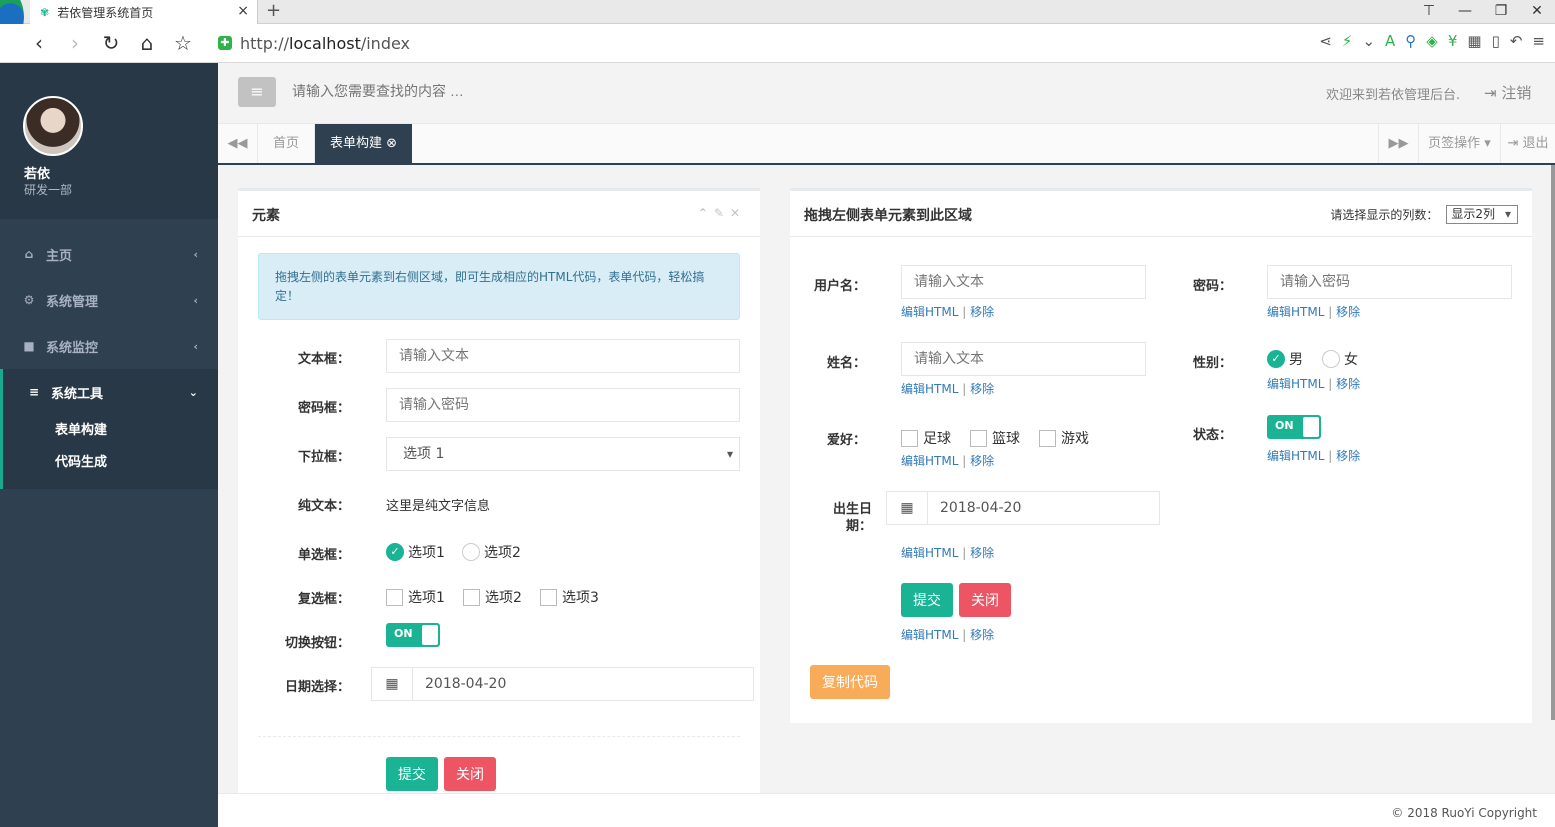  What do you see at coordinates (183, 43) in the screenshot?
I see `star-icon: ☆` at bounding box center [183, 43].